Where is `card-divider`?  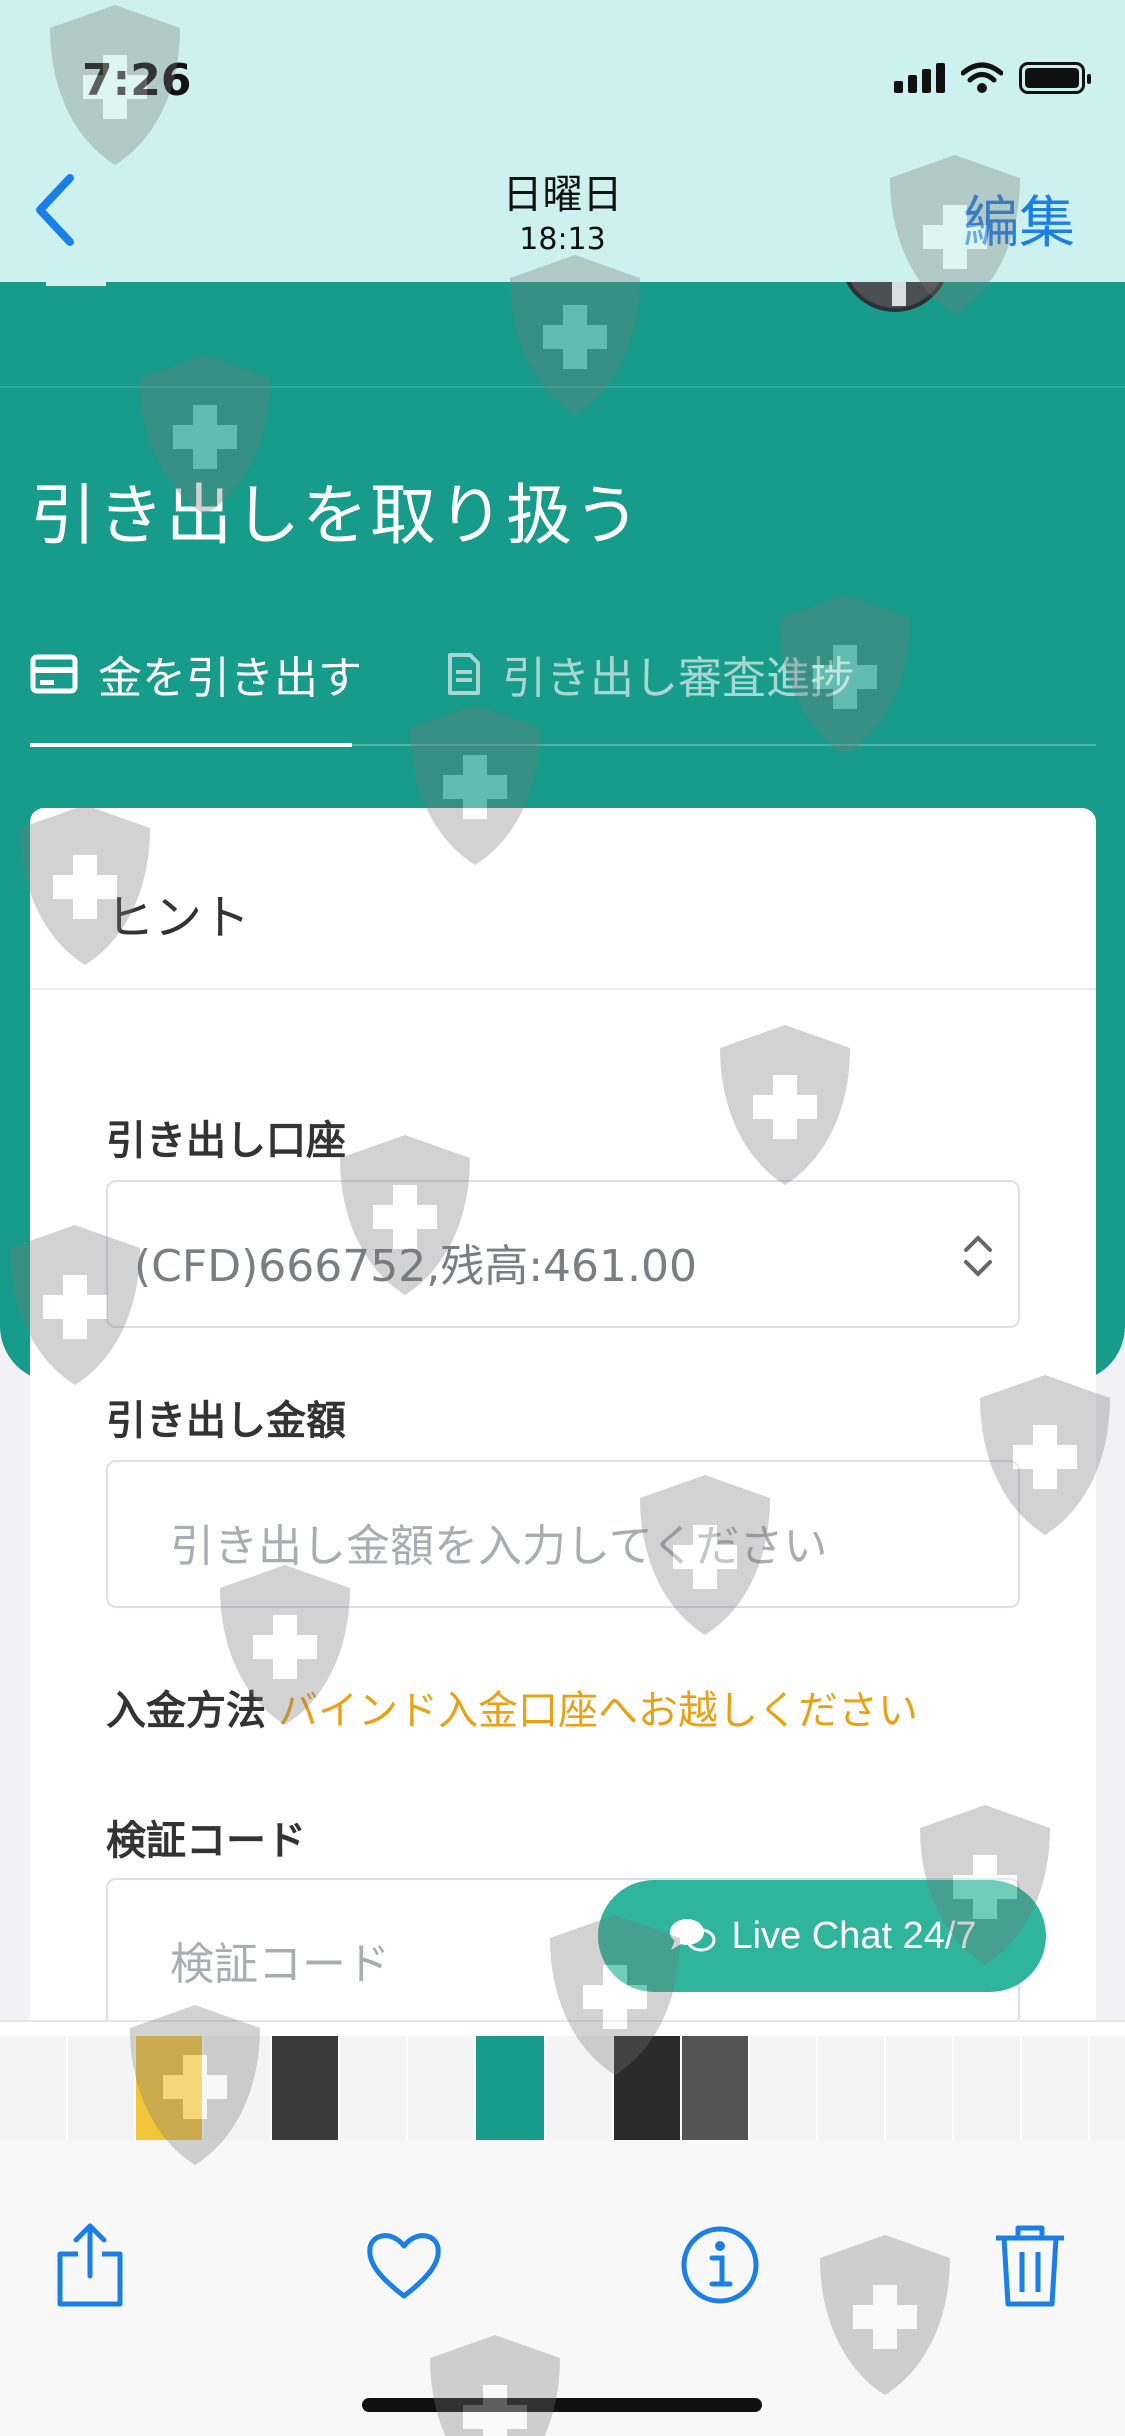
card-divider is located at coordinates (563, 989).